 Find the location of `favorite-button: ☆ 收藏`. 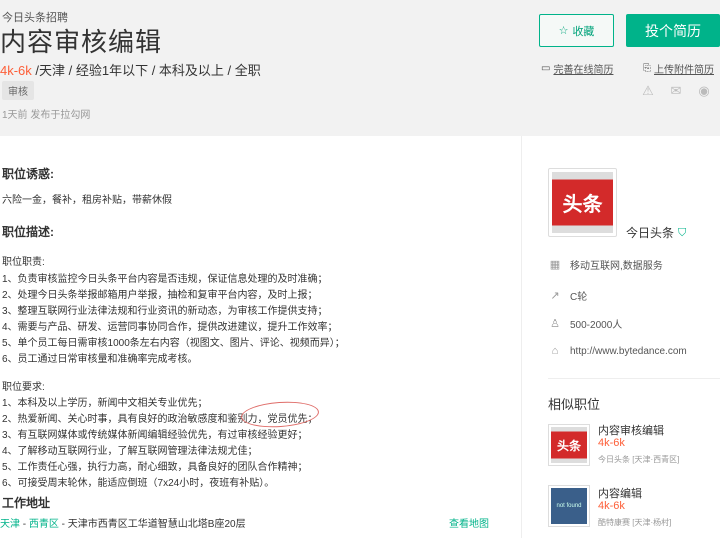

favorite-button: ☆ 收藏 is located at coordinates (576, 30).